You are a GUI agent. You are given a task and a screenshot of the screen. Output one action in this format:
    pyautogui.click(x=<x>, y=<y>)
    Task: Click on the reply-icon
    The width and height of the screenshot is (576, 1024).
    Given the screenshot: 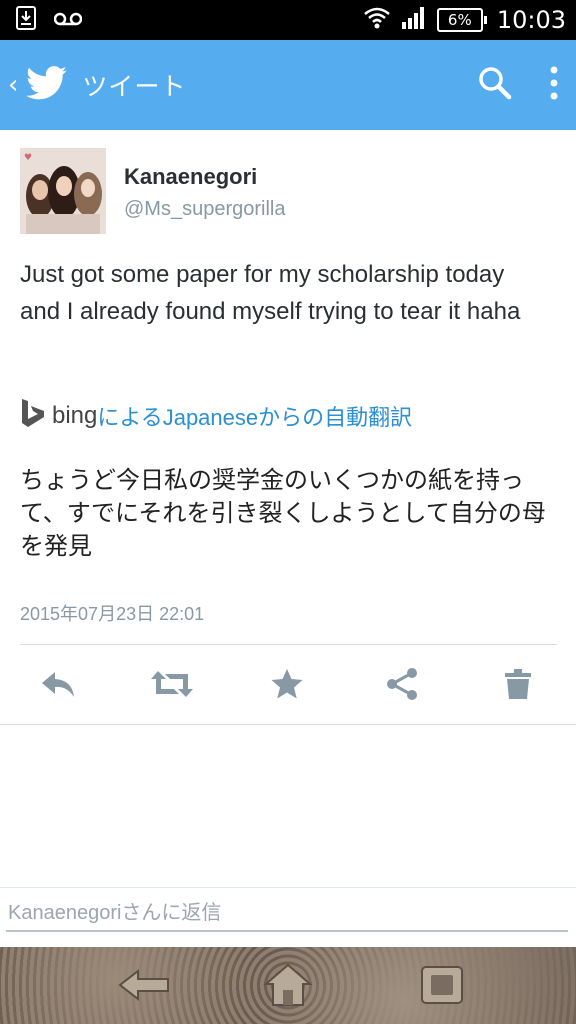 What is the action you would take?
    pyautogui.click(x=58, y=686)
    